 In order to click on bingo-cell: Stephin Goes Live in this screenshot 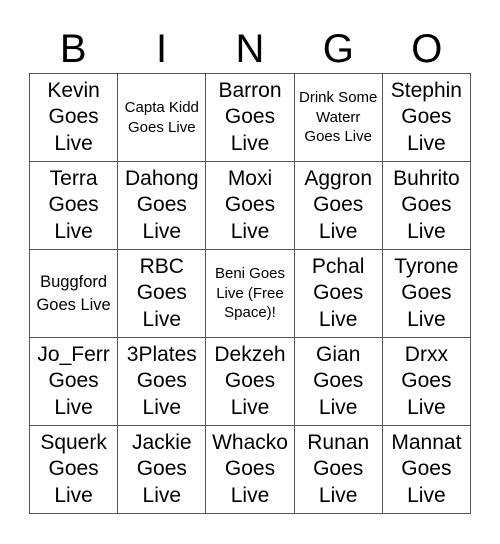, I will do `click(426, 118)`.